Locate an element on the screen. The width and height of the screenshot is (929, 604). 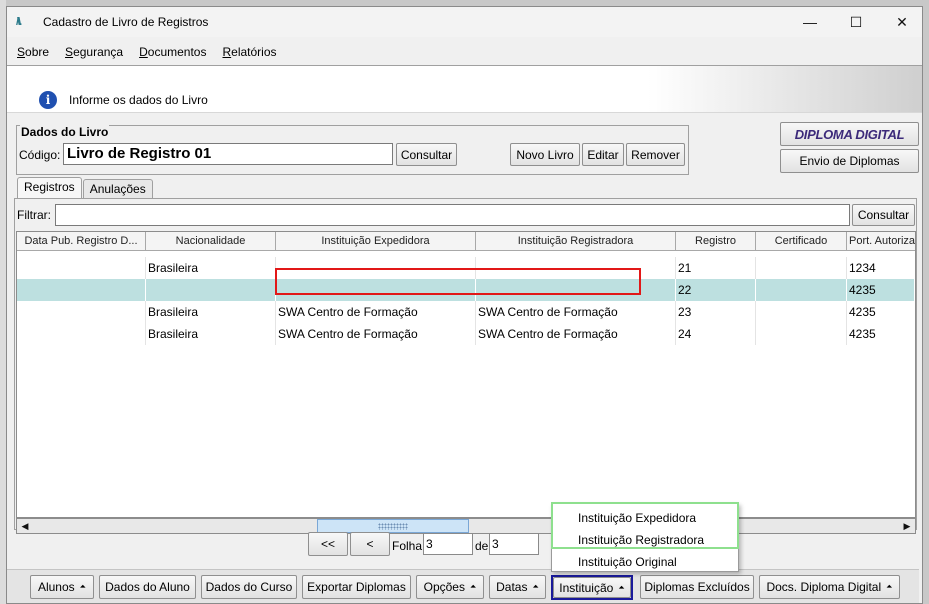
consultar-filtro-button: Consultar is located at coordinates (883, 215).